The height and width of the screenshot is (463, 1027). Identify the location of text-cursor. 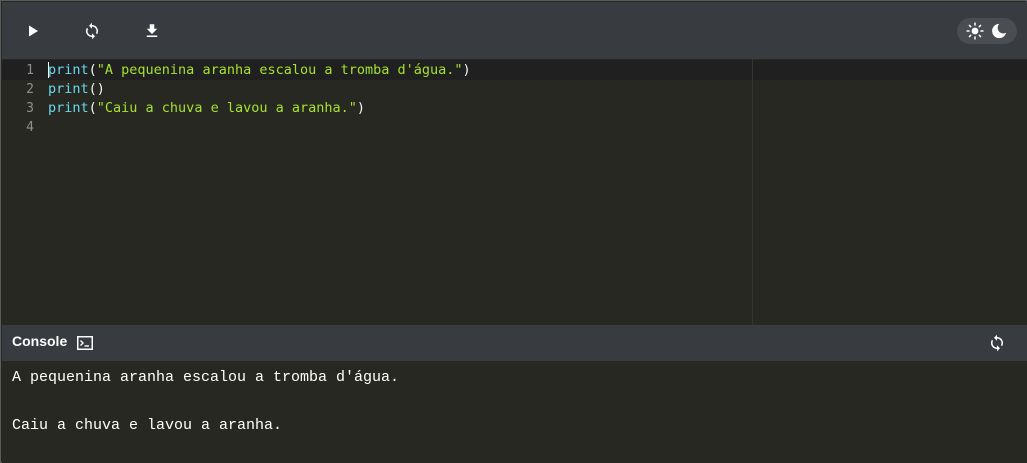
(48, 70).